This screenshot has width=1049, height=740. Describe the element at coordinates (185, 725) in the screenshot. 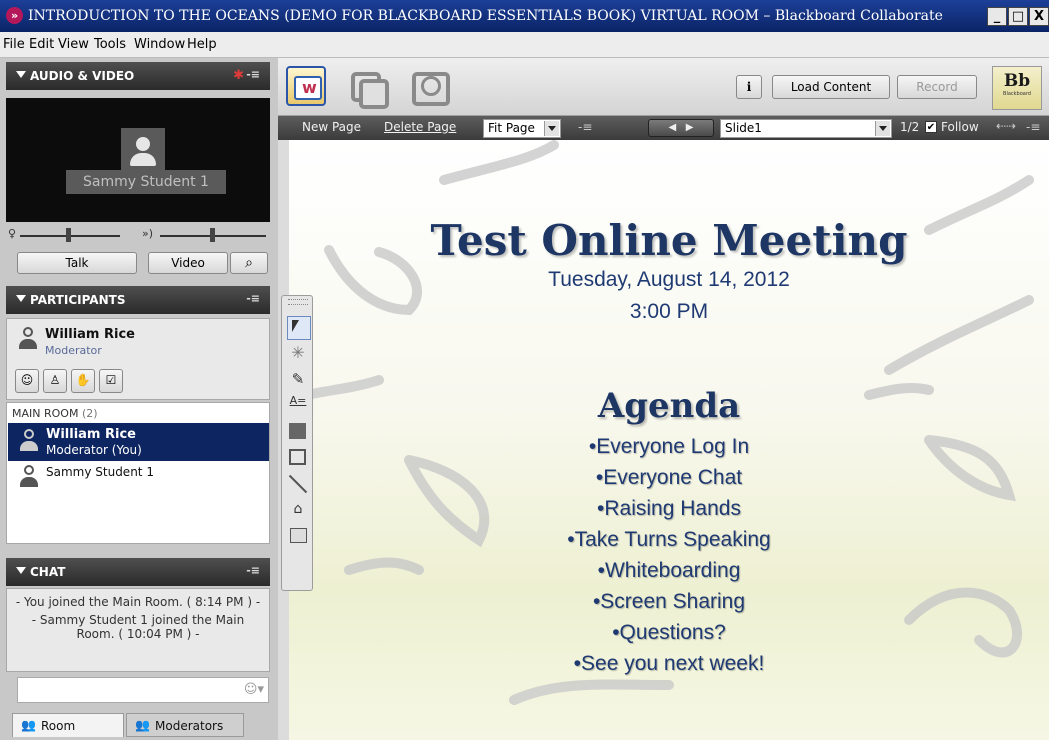

I see `tab-moderators: 👥 Moderators` at that location.